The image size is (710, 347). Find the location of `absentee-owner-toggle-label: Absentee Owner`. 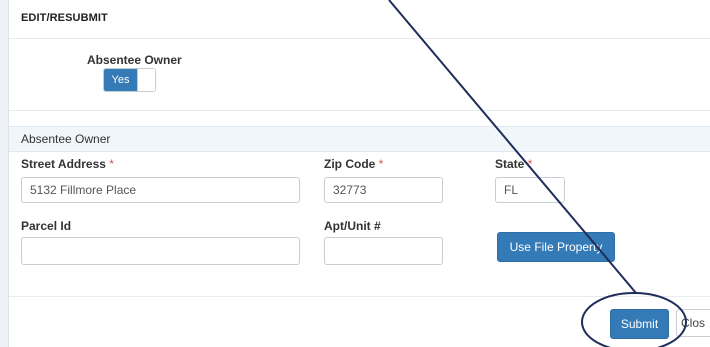

absentee-owner-toggle-label: Absentee Owner is located at coordinates (134, 60).